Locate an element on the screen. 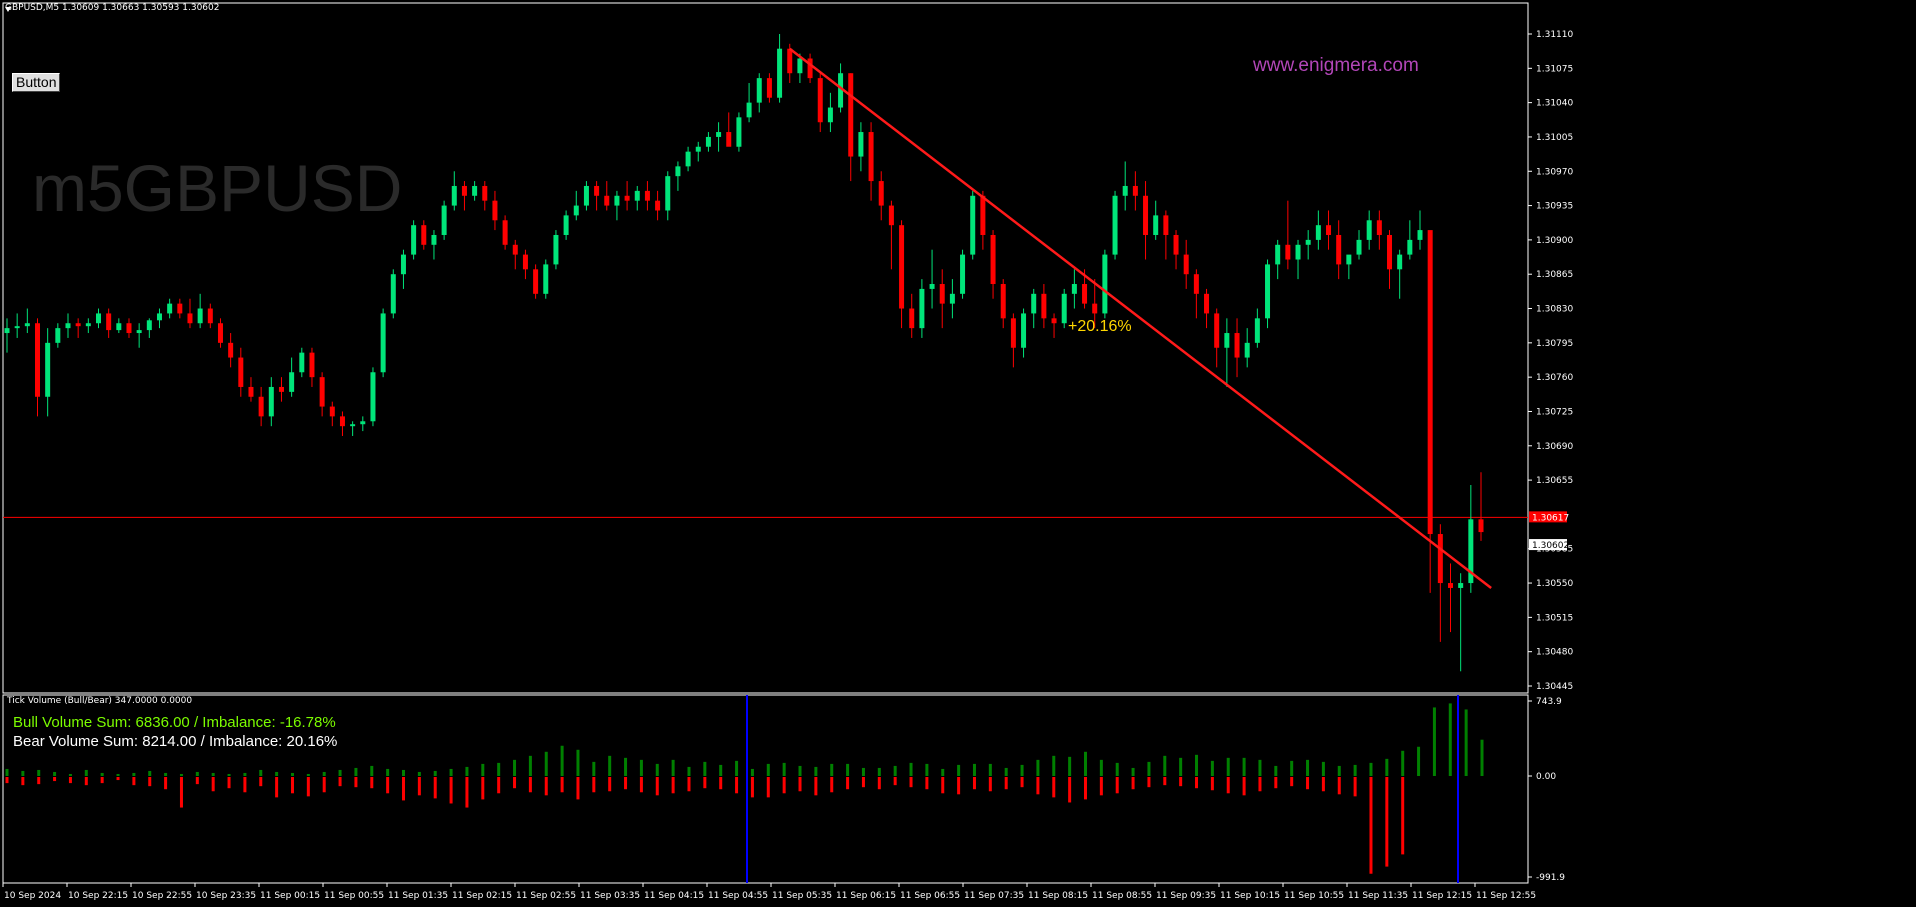 The height and width of the screenshot is (907, 1916). price-tick-label: 1.30970 is located at coordinates (1554, 172).